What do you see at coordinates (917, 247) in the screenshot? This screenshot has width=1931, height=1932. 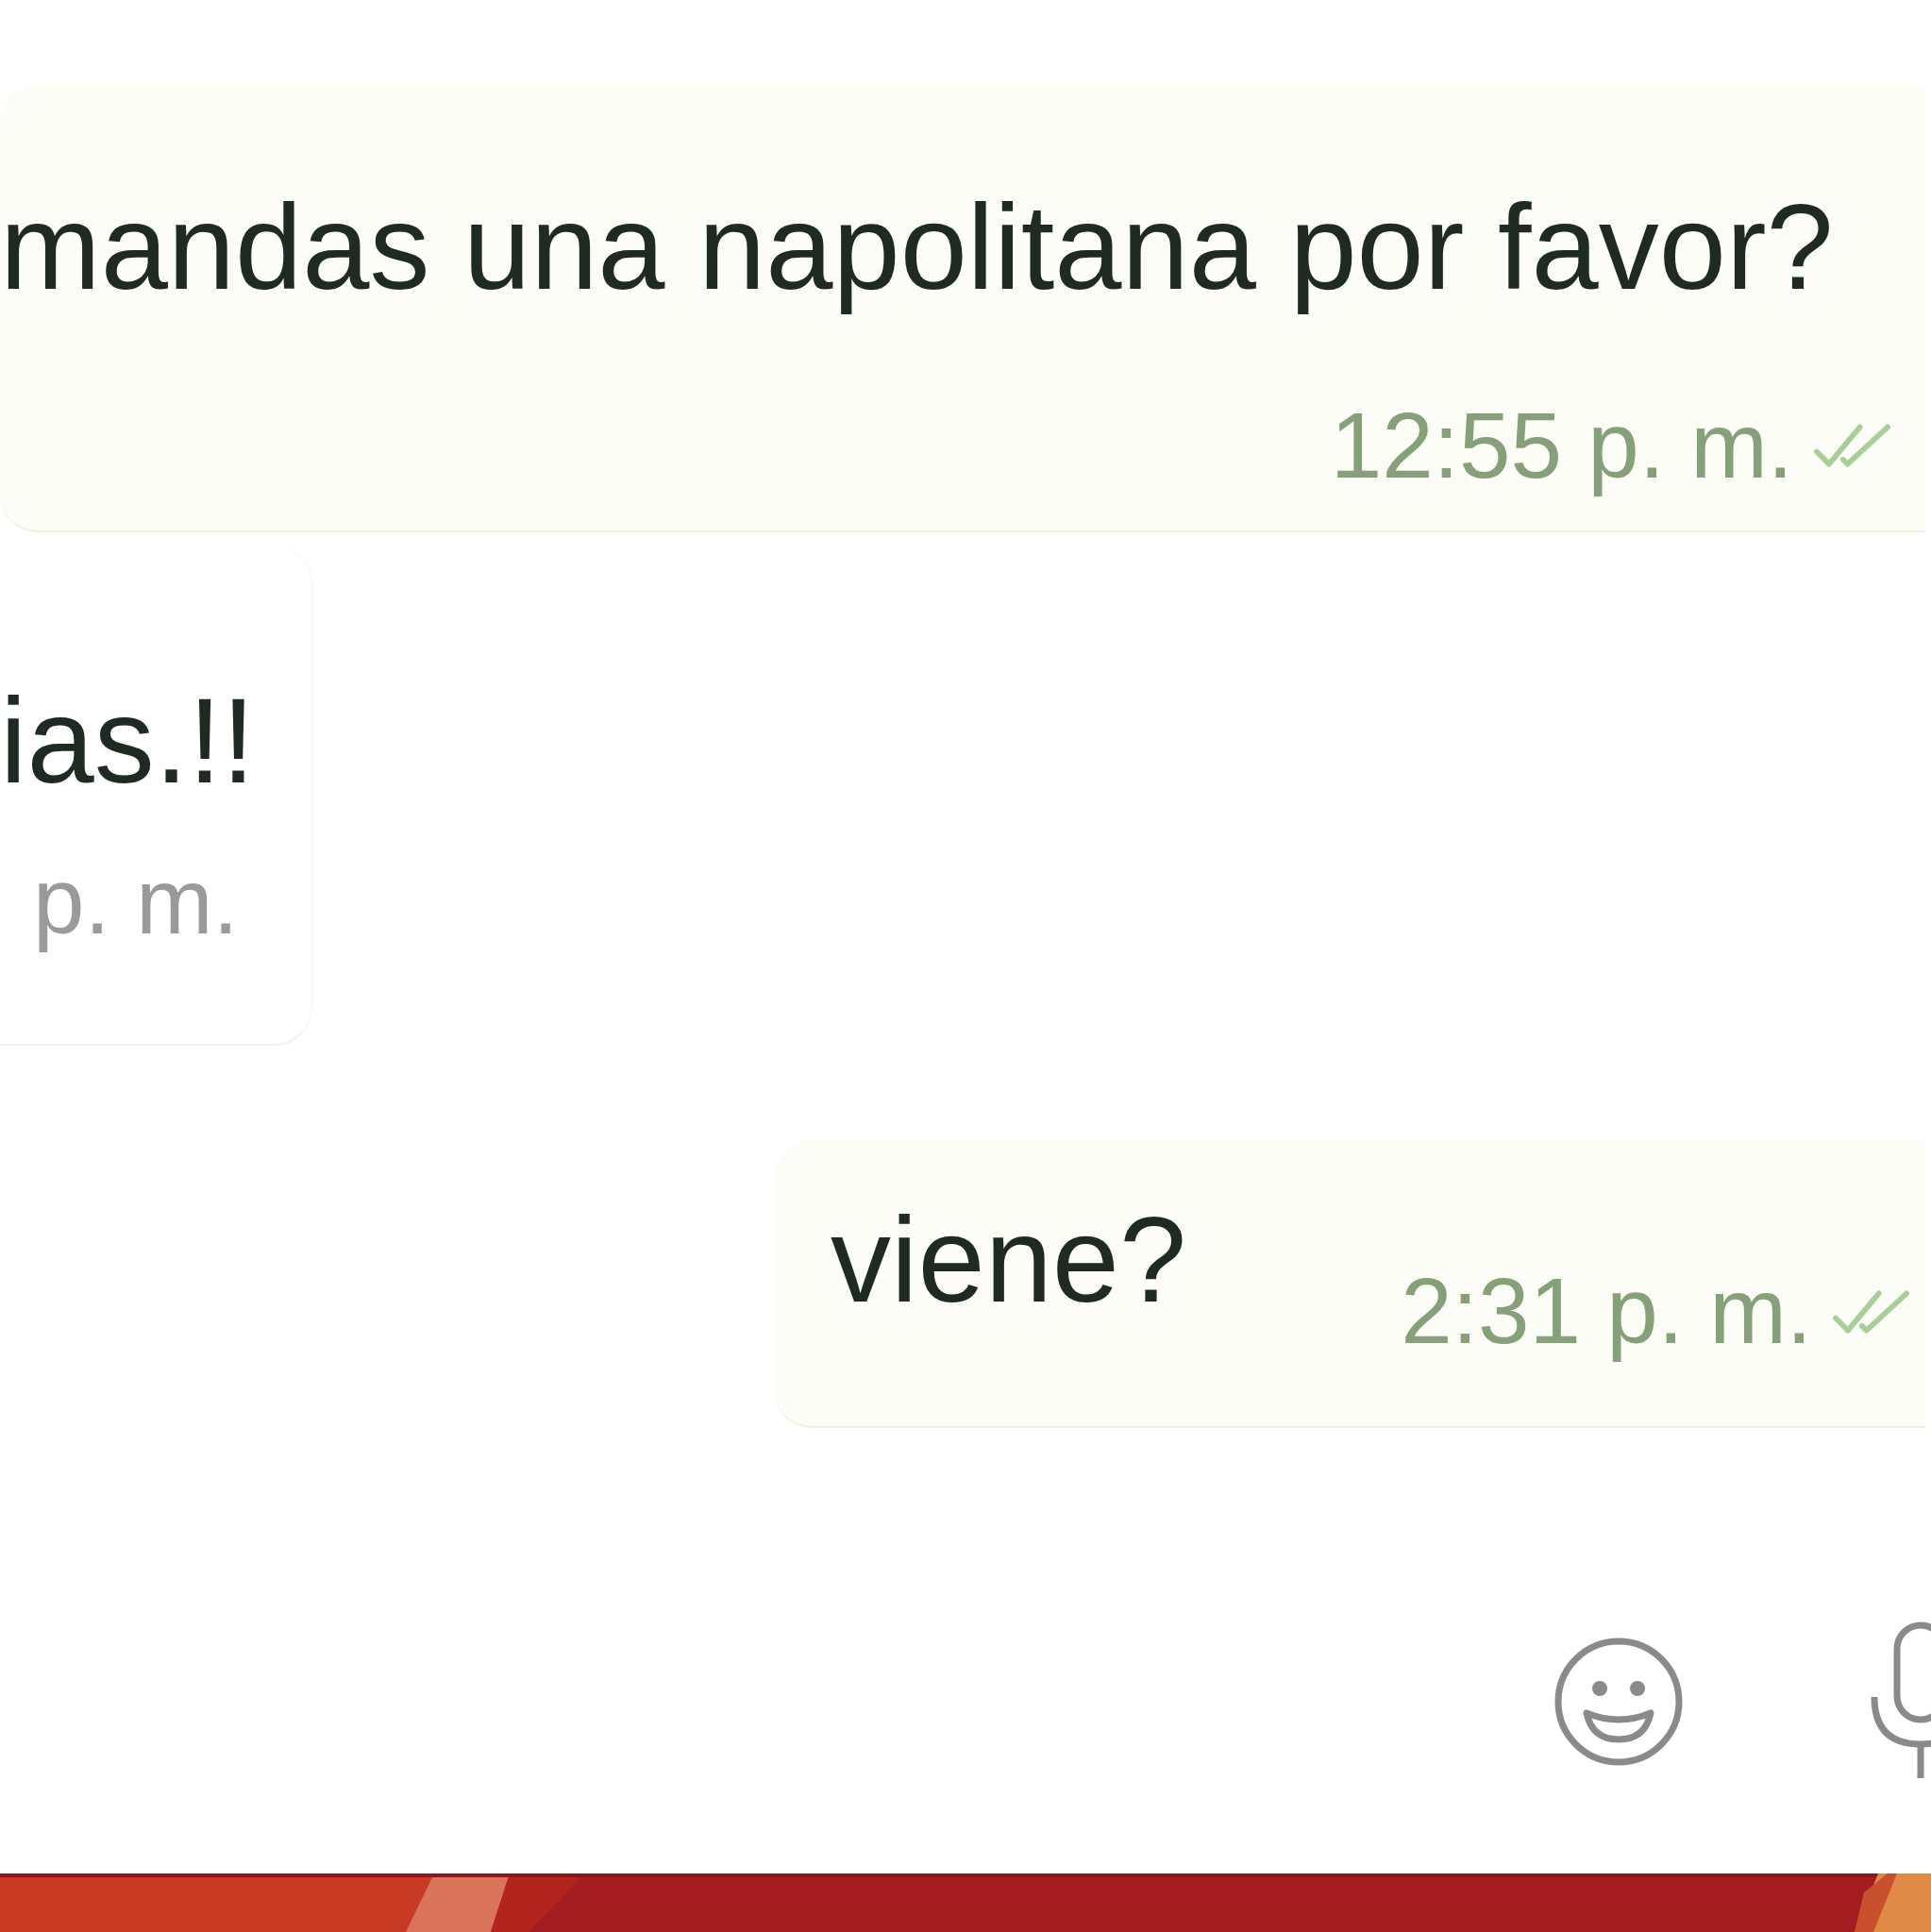 I see `message-text: mandas una napolitana por favor?` at bounding box center [917, 247].